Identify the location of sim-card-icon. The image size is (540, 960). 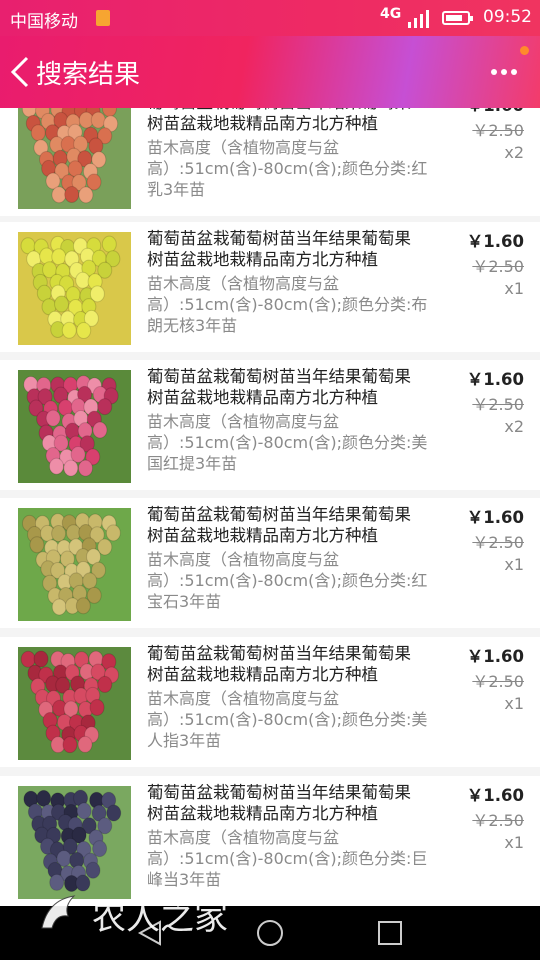
(103, 18).